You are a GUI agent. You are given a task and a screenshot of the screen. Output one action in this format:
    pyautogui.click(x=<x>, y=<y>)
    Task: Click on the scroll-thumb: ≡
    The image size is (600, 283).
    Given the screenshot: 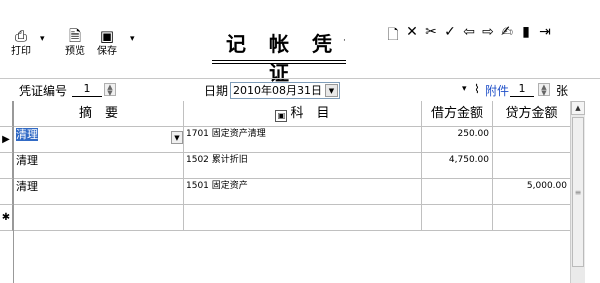 What is the action you would take?
    pyautogui.click(x=578, y=192)
    